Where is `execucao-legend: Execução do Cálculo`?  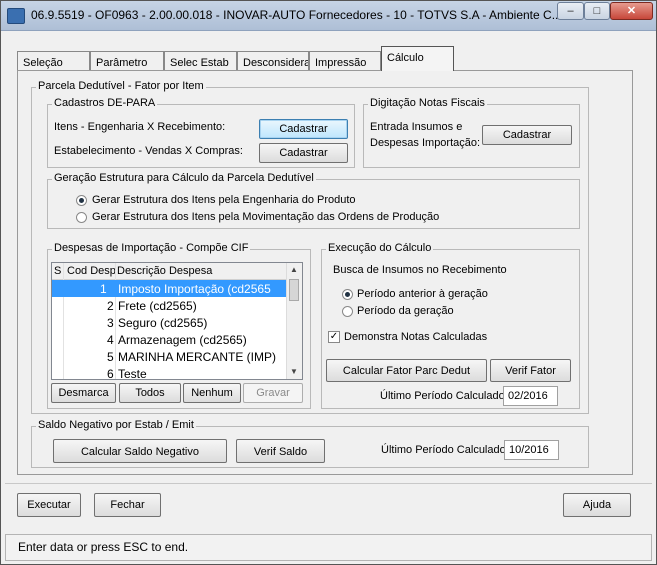 execucao-legend: Execução do Cálculo is located at coordinates (380, 248).